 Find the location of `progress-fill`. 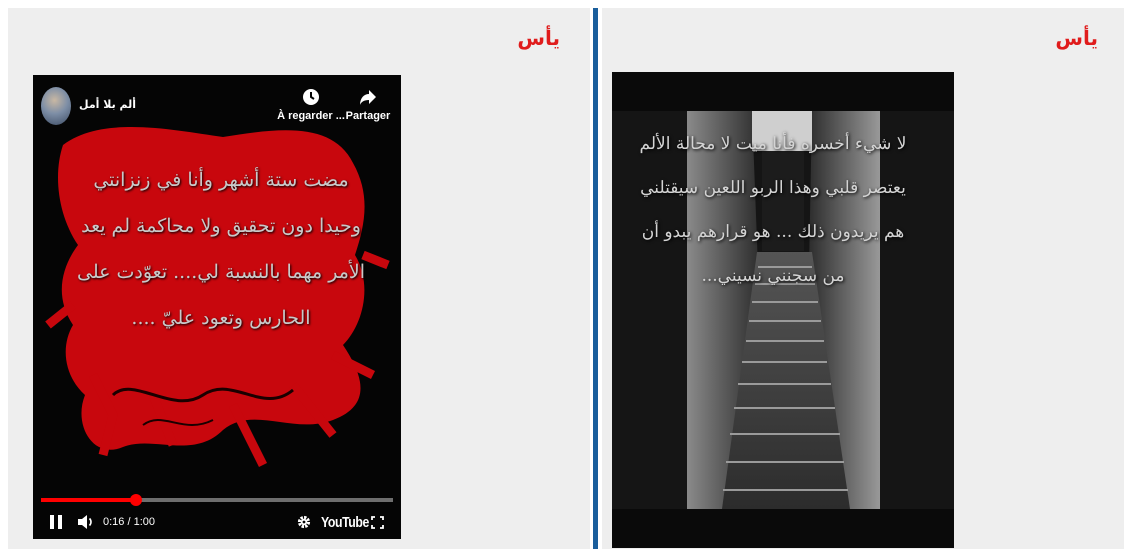

progress-fill is located at coordinates (89, 500).